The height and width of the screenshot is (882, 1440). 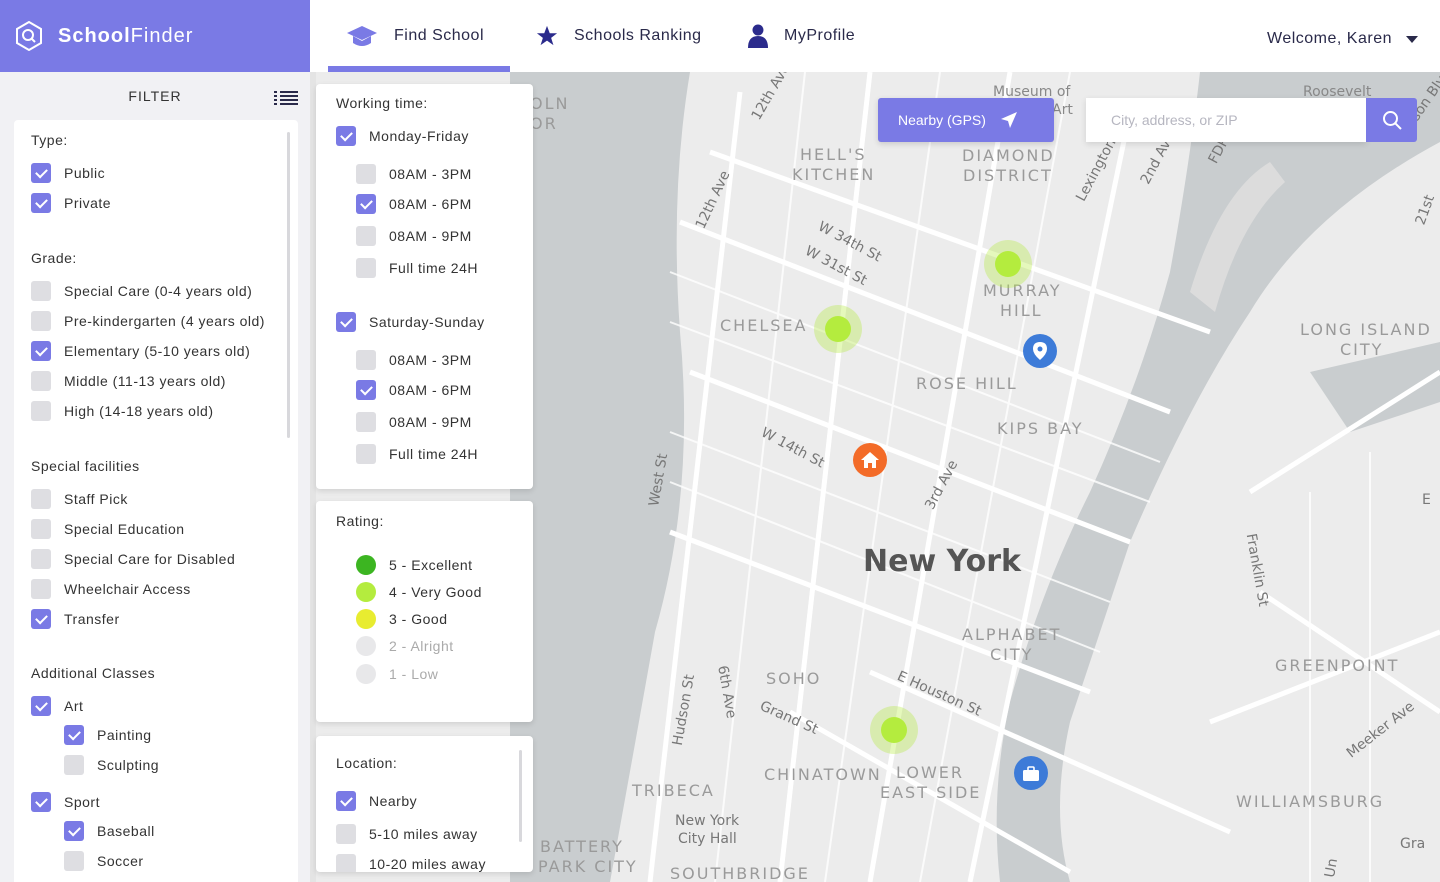 I want to click on rating-title: Rating:, so click(x=360, y=521).